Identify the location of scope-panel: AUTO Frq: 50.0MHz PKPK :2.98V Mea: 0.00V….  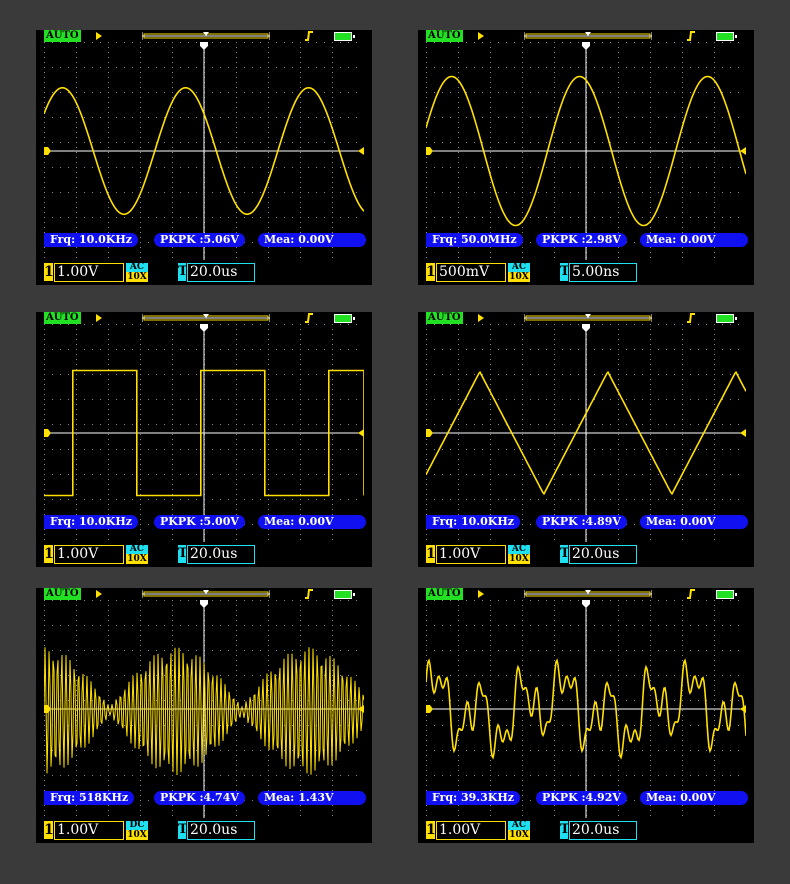
(586, 157).